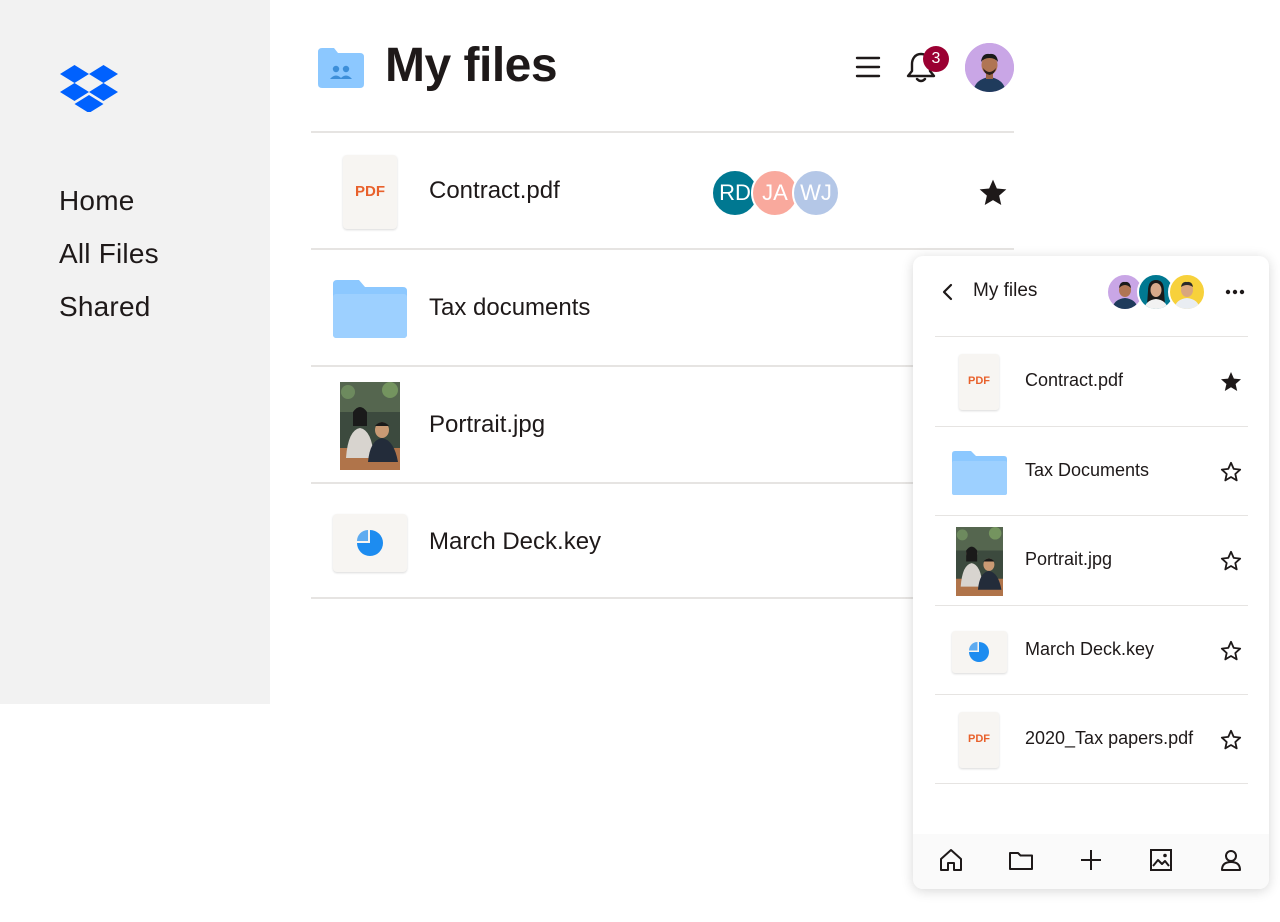 The width and height of the screenshot is (1280, 922). I want to click on mobile-file-row-contract: PDF Contract.pdf, so click(1091, 381).